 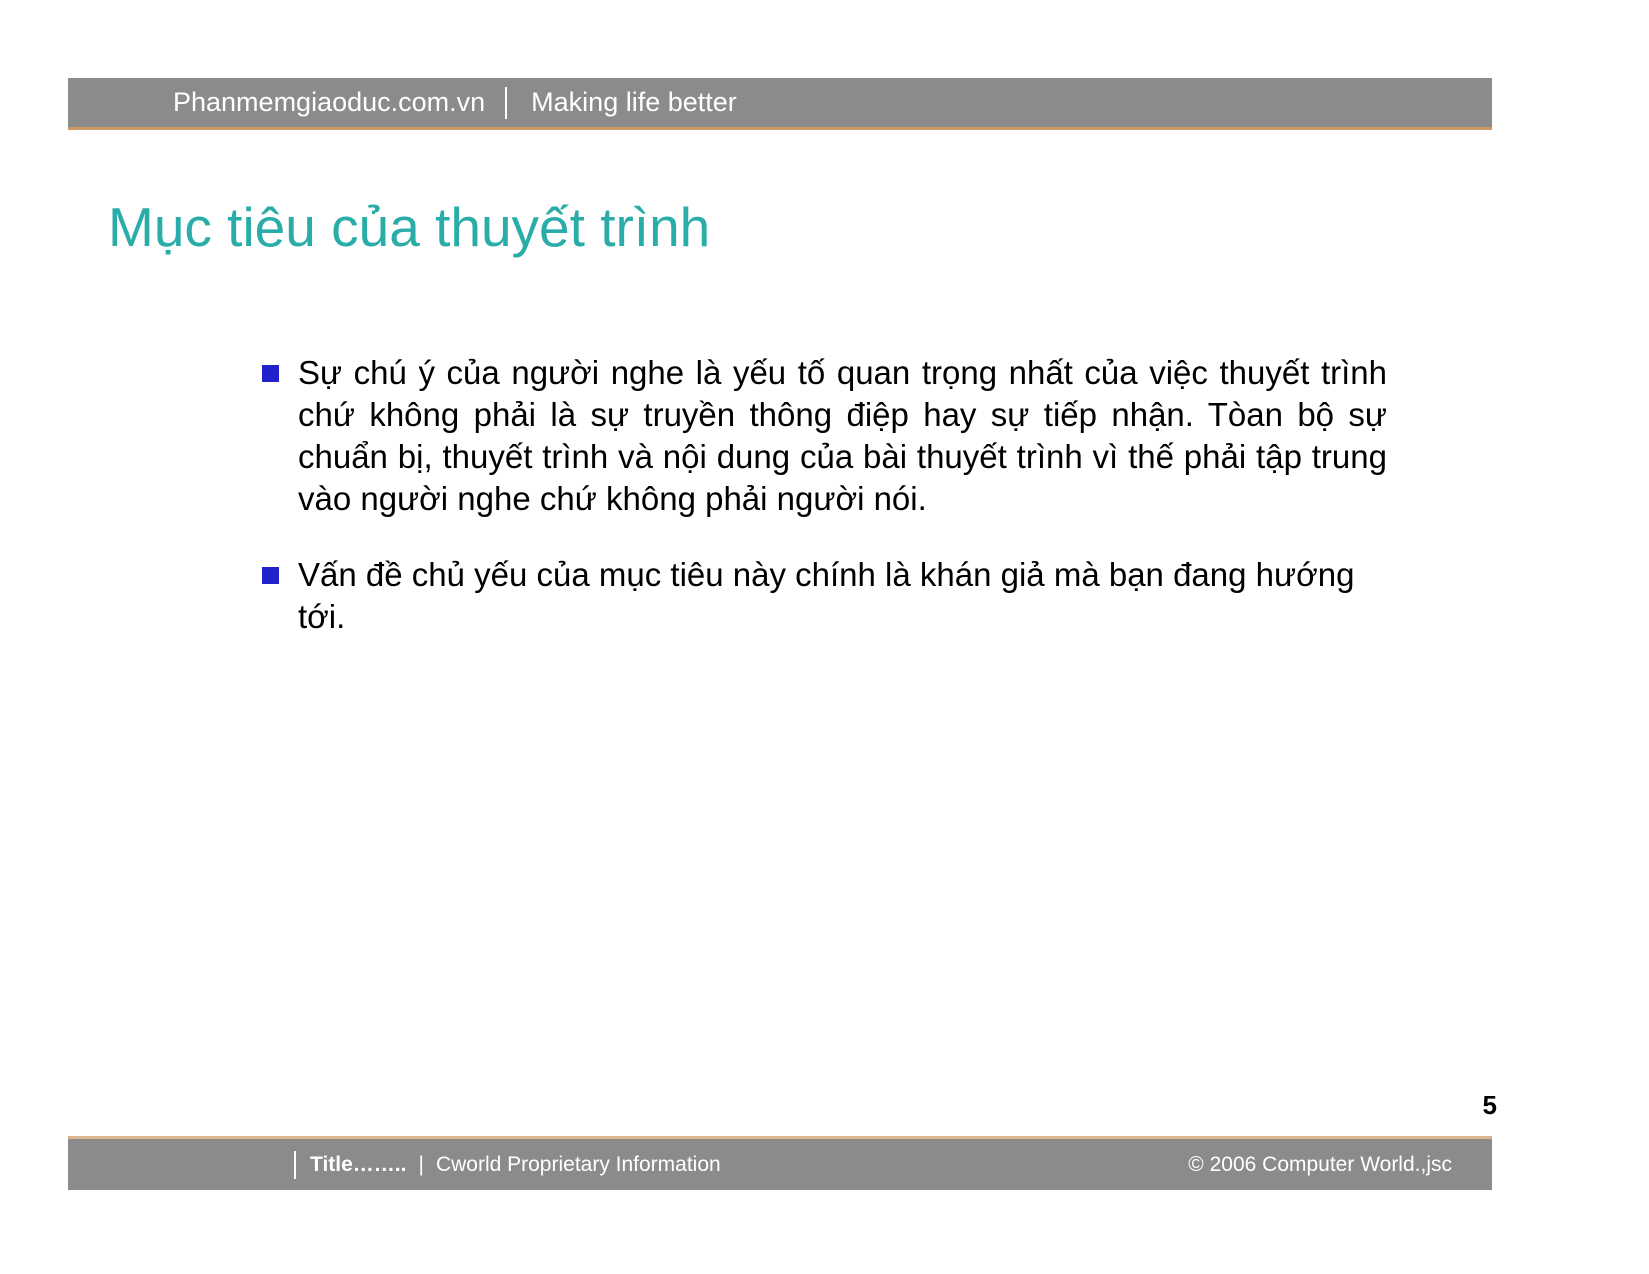 I want to click on header-tagline-text: Making life better, so click(x=634, y=102).